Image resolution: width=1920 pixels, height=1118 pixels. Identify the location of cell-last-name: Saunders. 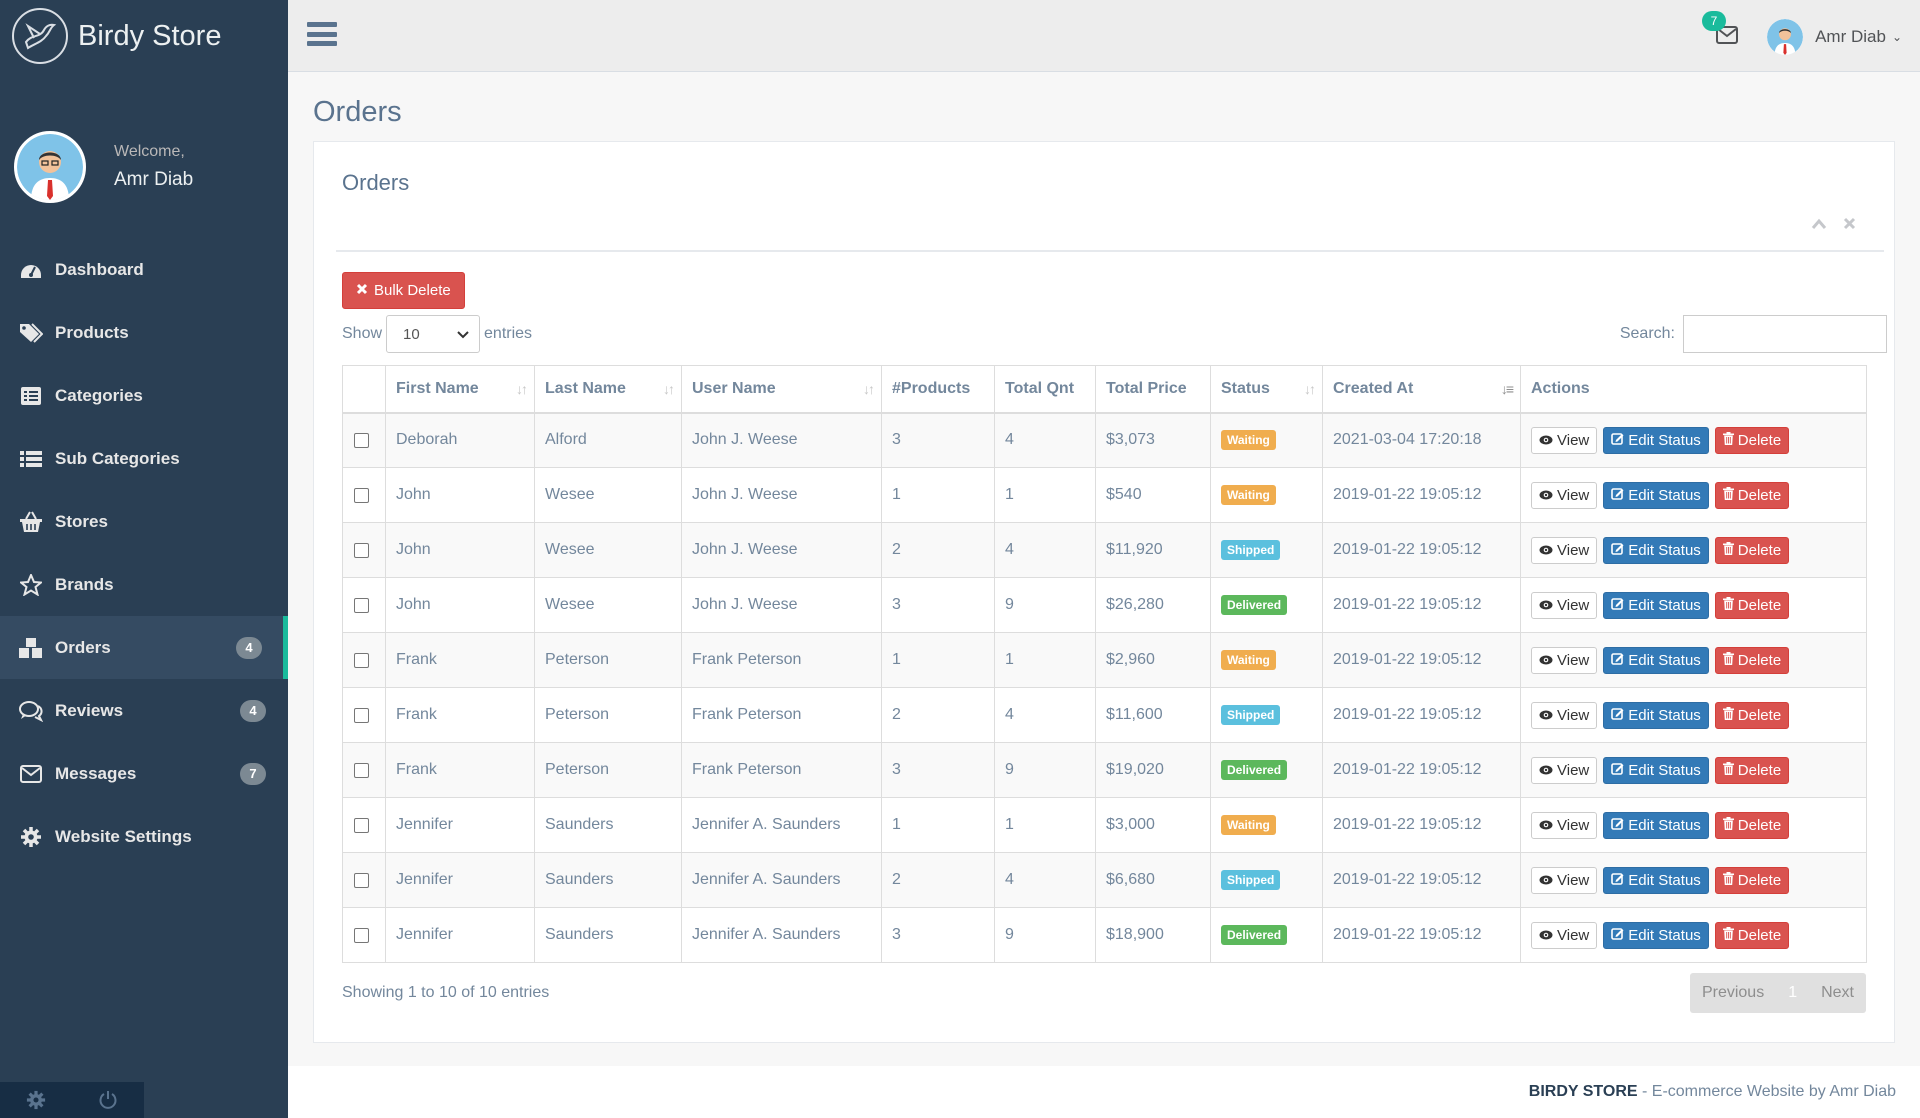
(608, 880).